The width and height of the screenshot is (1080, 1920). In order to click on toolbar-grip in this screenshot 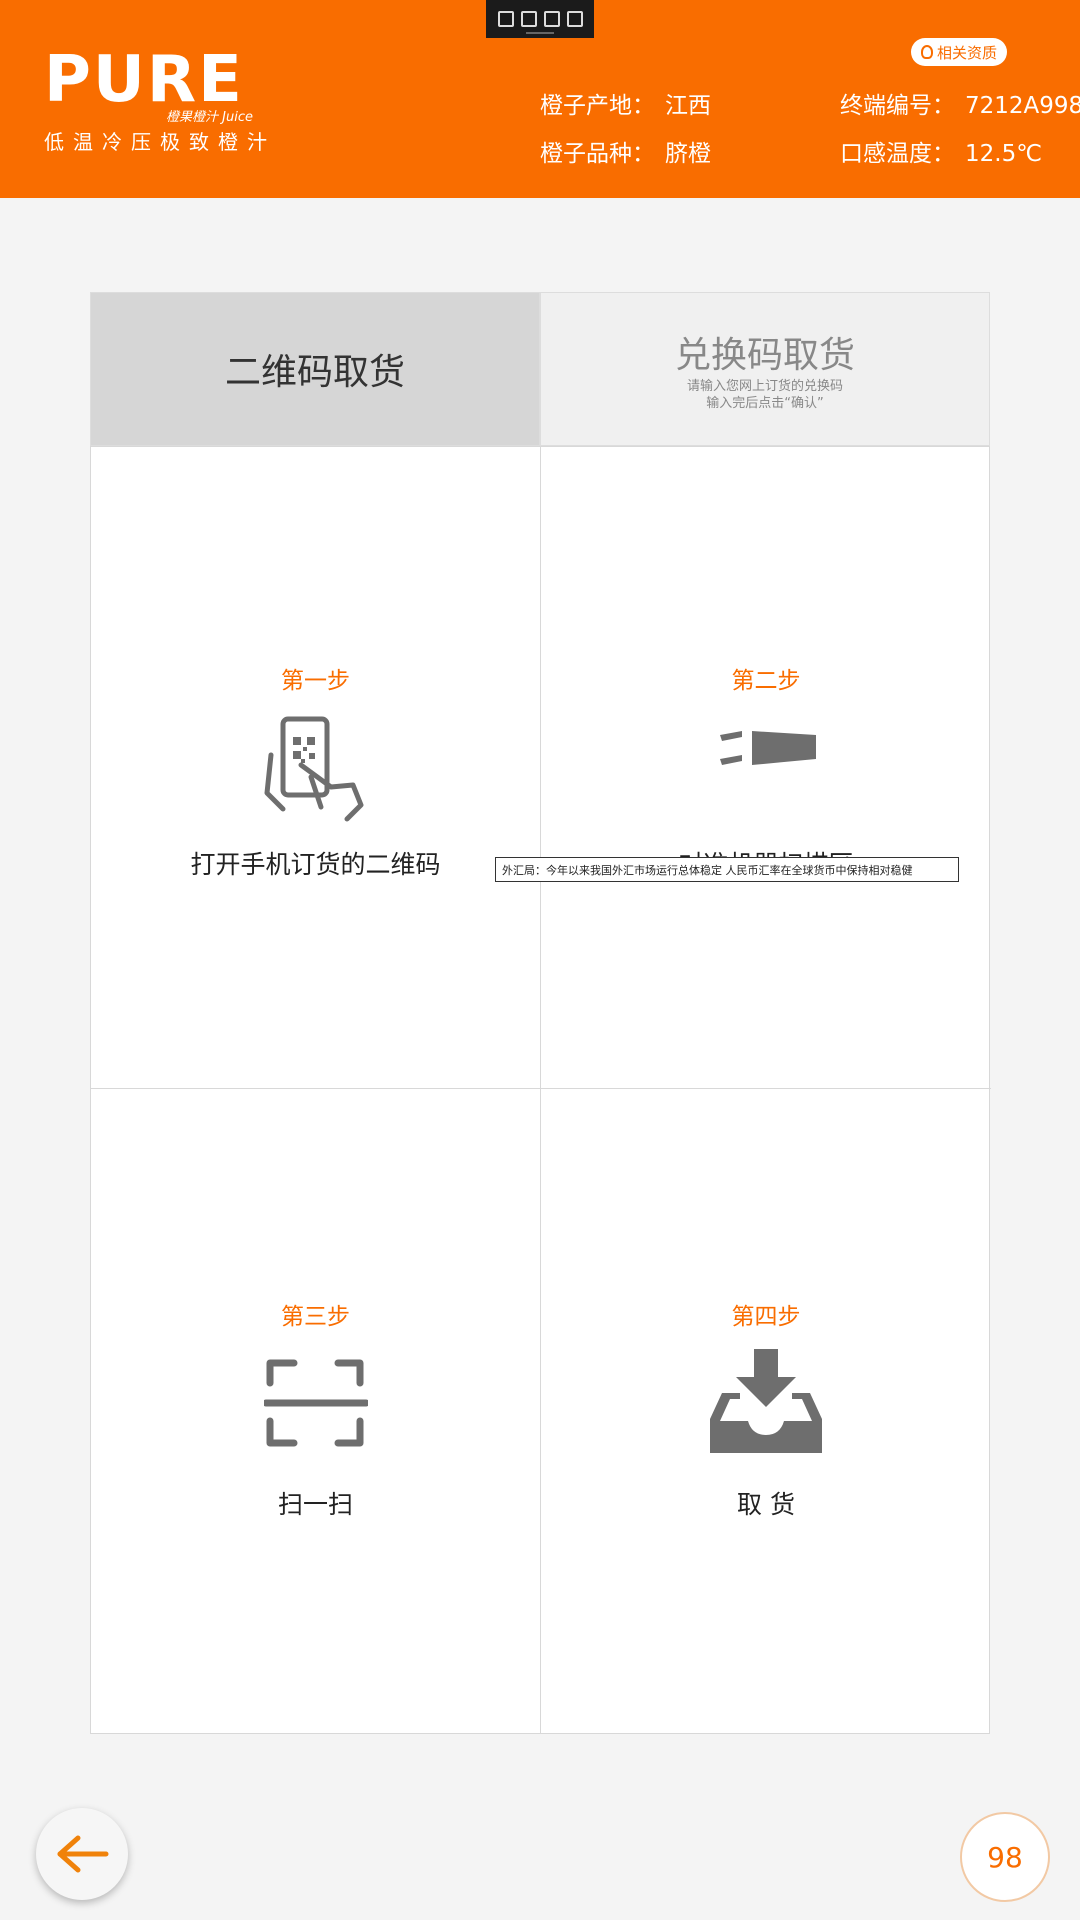, I will do `click(540, 33)`.